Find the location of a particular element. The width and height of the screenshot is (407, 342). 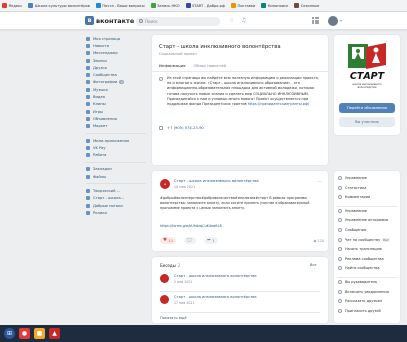

music-icon: ♫ is located at coordinates (243, 20).